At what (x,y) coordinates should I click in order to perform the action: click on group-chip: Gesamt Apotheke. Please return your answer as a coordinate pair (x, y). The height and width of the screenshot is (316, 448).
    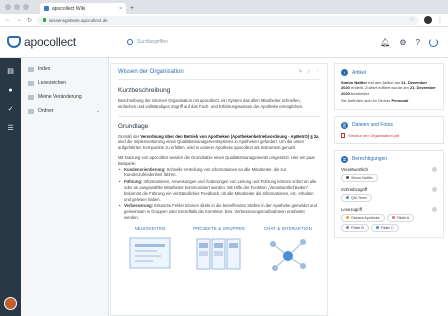
    Looking at the image, I should click on (363, 217).